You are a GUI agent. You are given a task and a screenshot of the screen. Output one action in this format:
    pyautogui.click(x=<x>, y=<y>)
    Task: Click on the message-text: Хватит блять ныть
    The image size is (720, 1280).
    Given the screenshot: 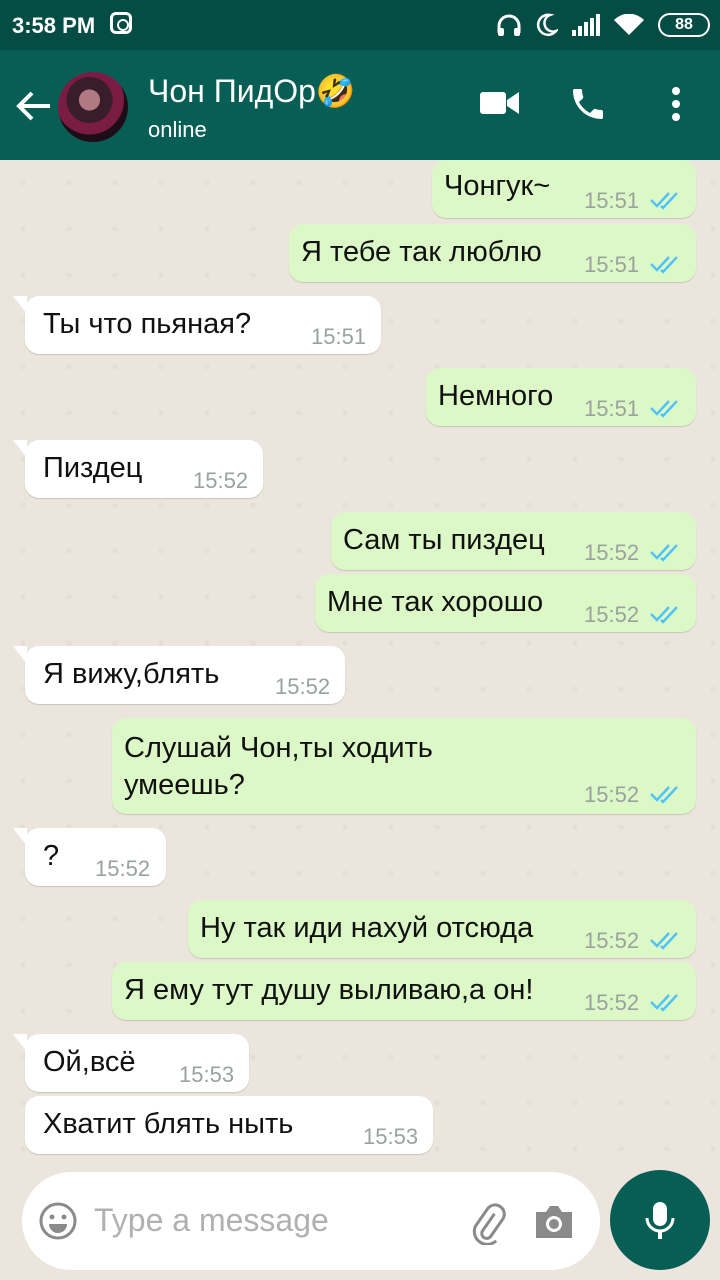 What is the action you would take?
    pyautogui.click(x=168, y=1124)
    